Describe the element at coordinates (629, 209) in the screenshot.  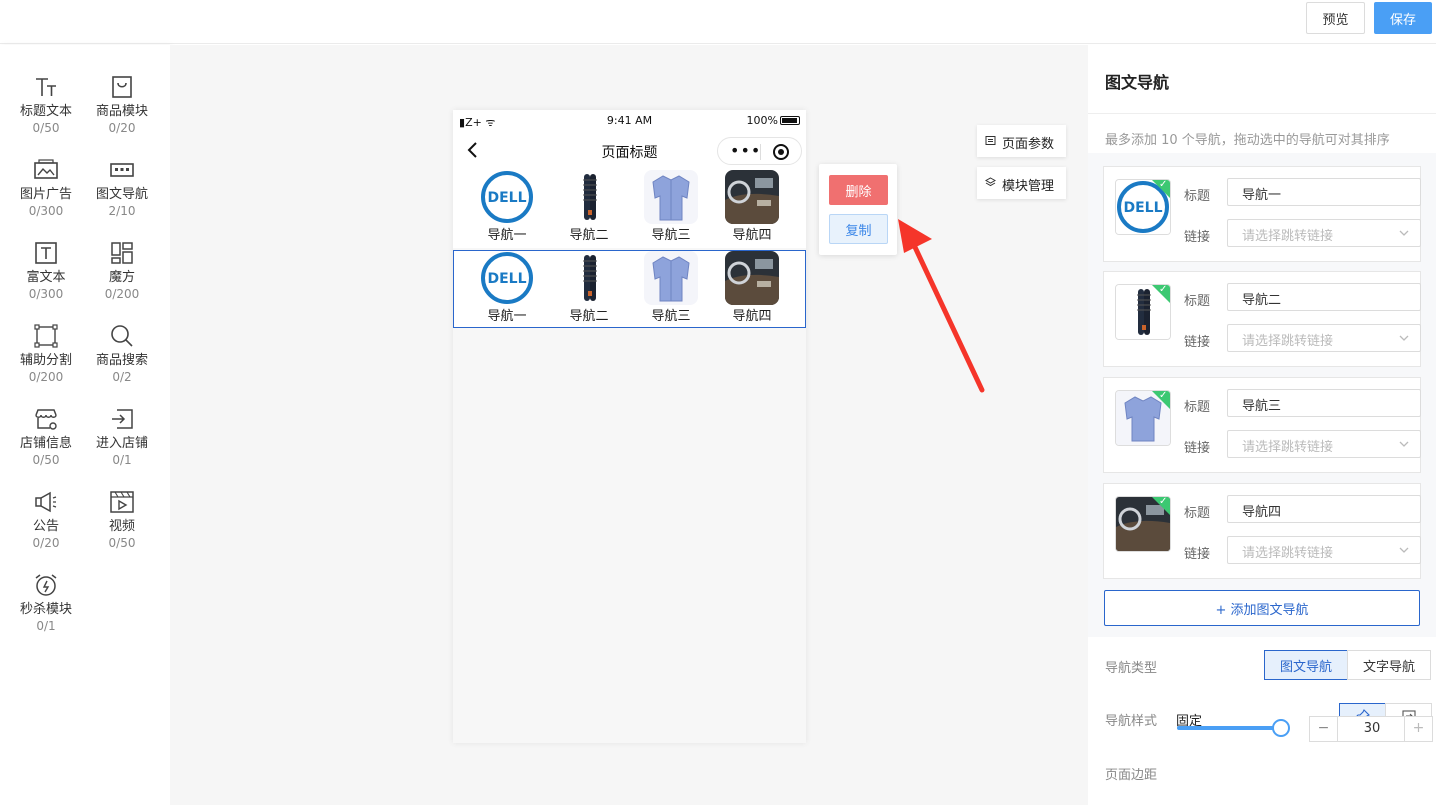
I see `image-nav-block: DELL 导航一 导航二 导航三 导航四` at that location.